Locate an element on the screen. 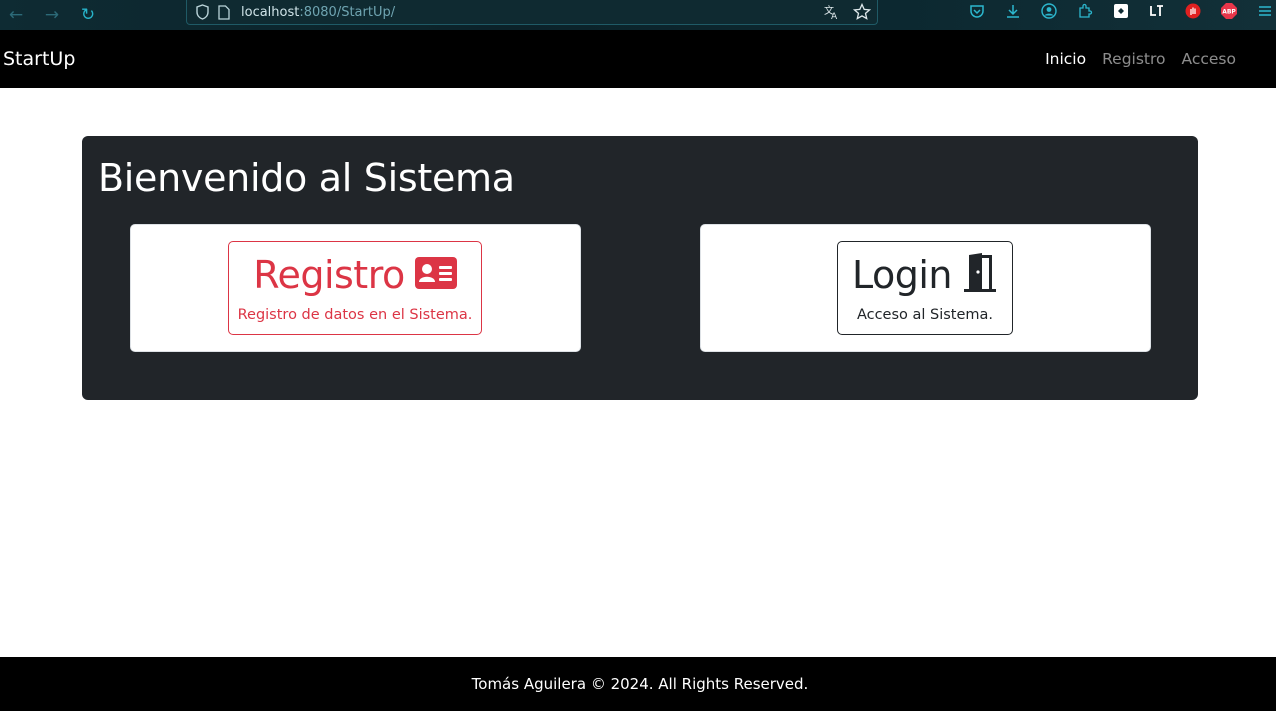  door-icon is located at coordinates (980, 275).